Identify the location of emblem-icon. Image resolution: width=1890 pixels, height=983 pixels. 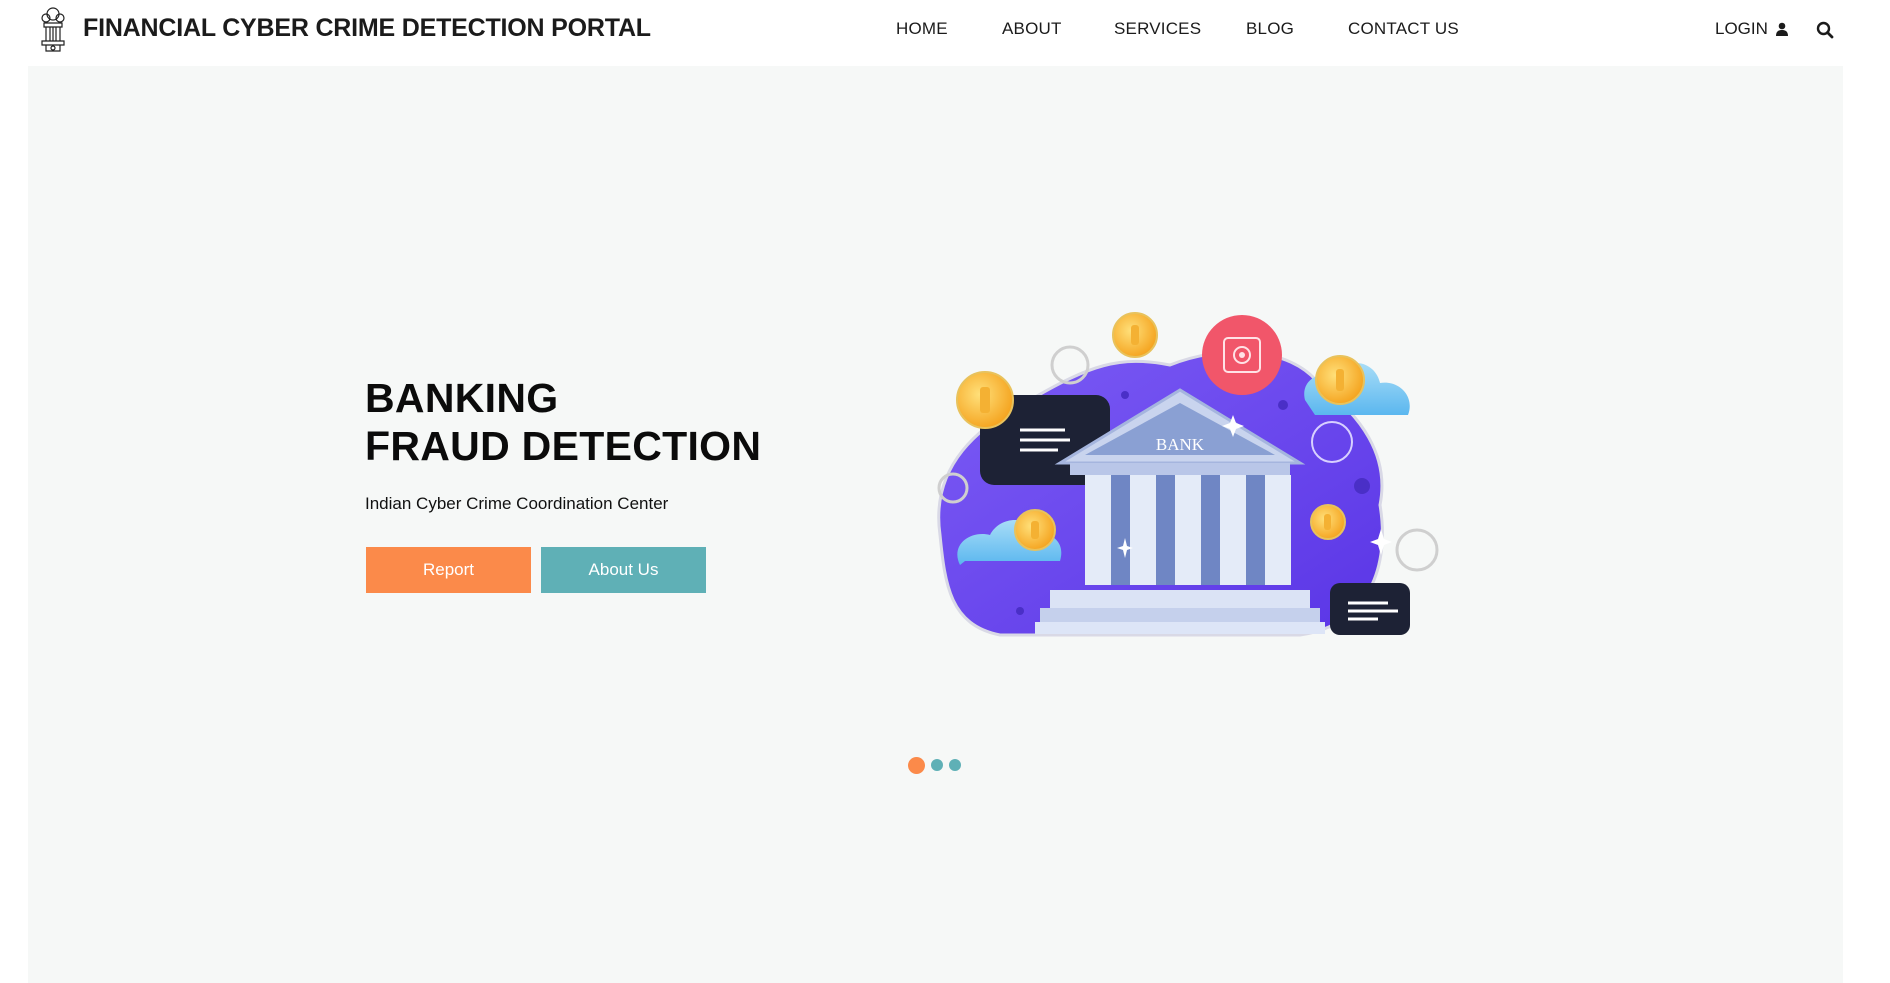
(53, 30).